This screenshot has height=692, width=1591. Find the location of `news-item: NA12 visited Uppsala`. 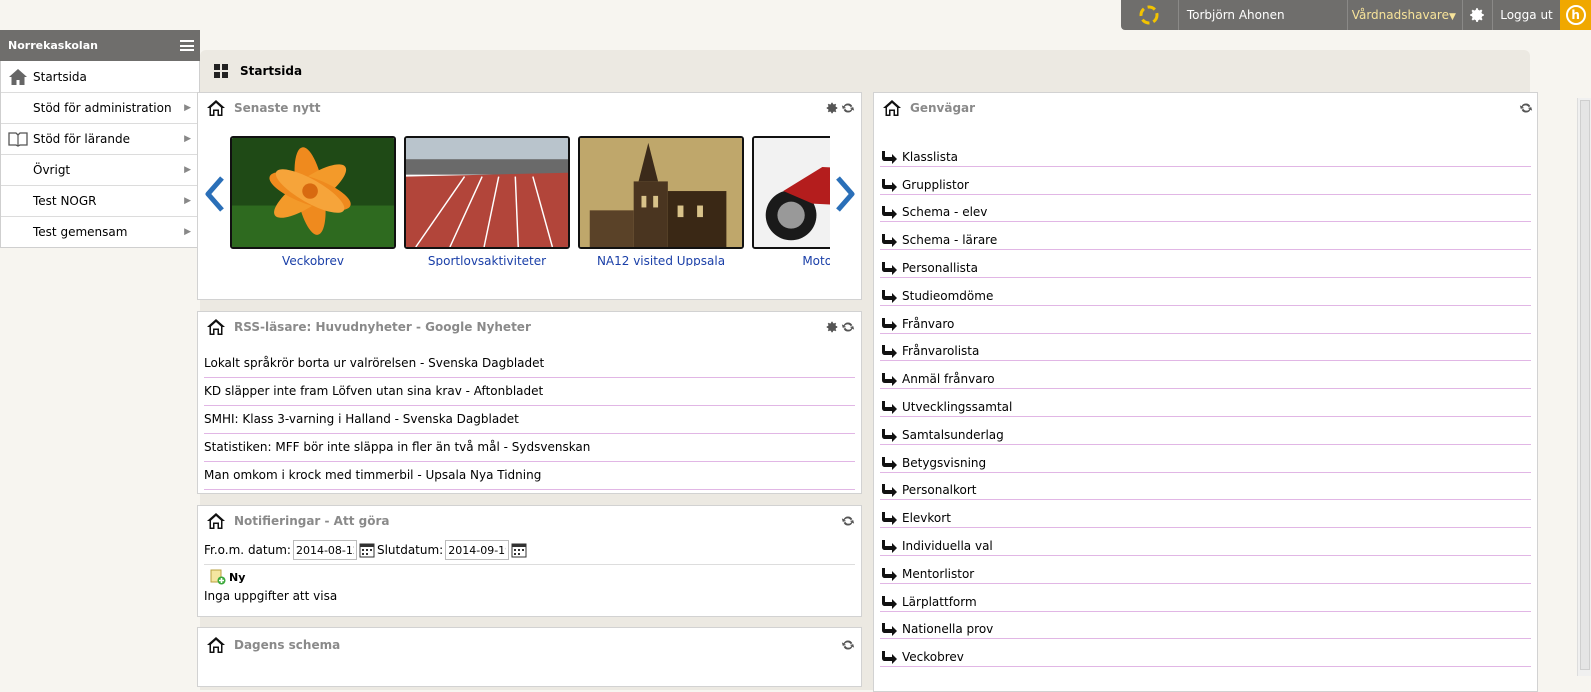

news-item: NA12 visited Uppsala is located at coordinates (661, 201).